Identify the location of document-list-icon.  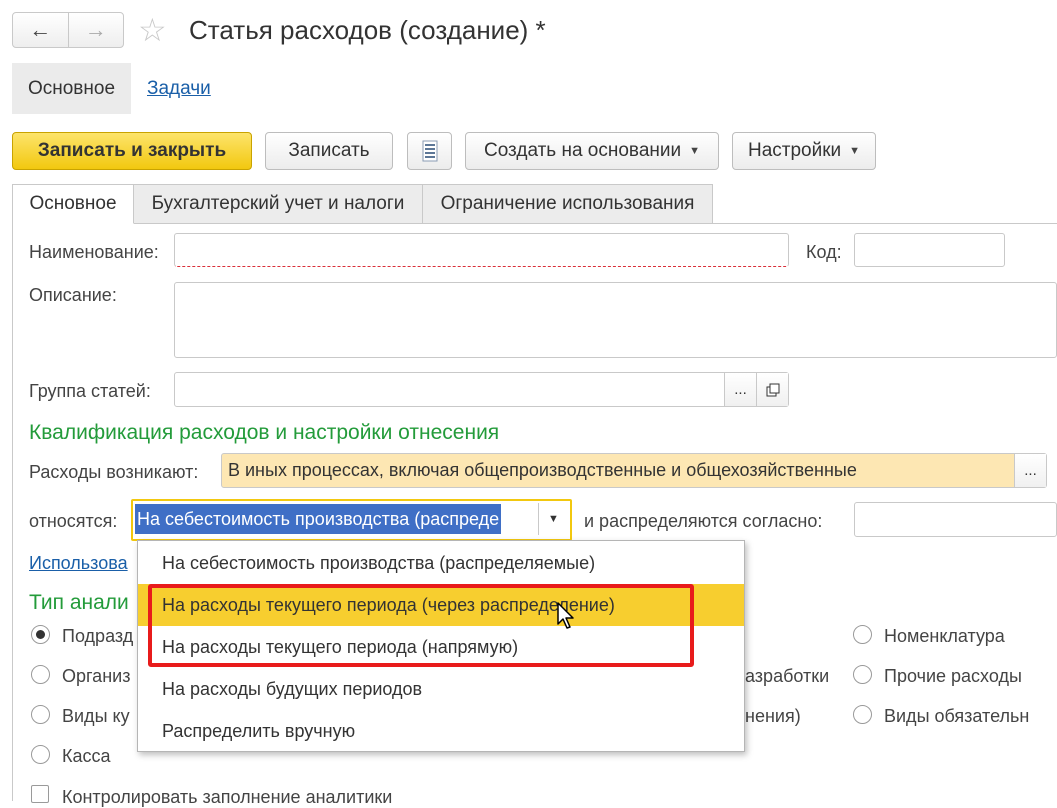
(429, 151).